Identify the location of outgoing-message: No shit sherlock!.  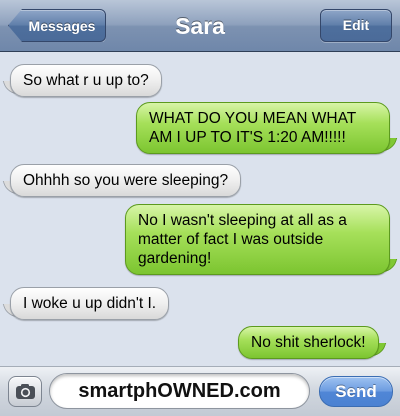
(308, 342).